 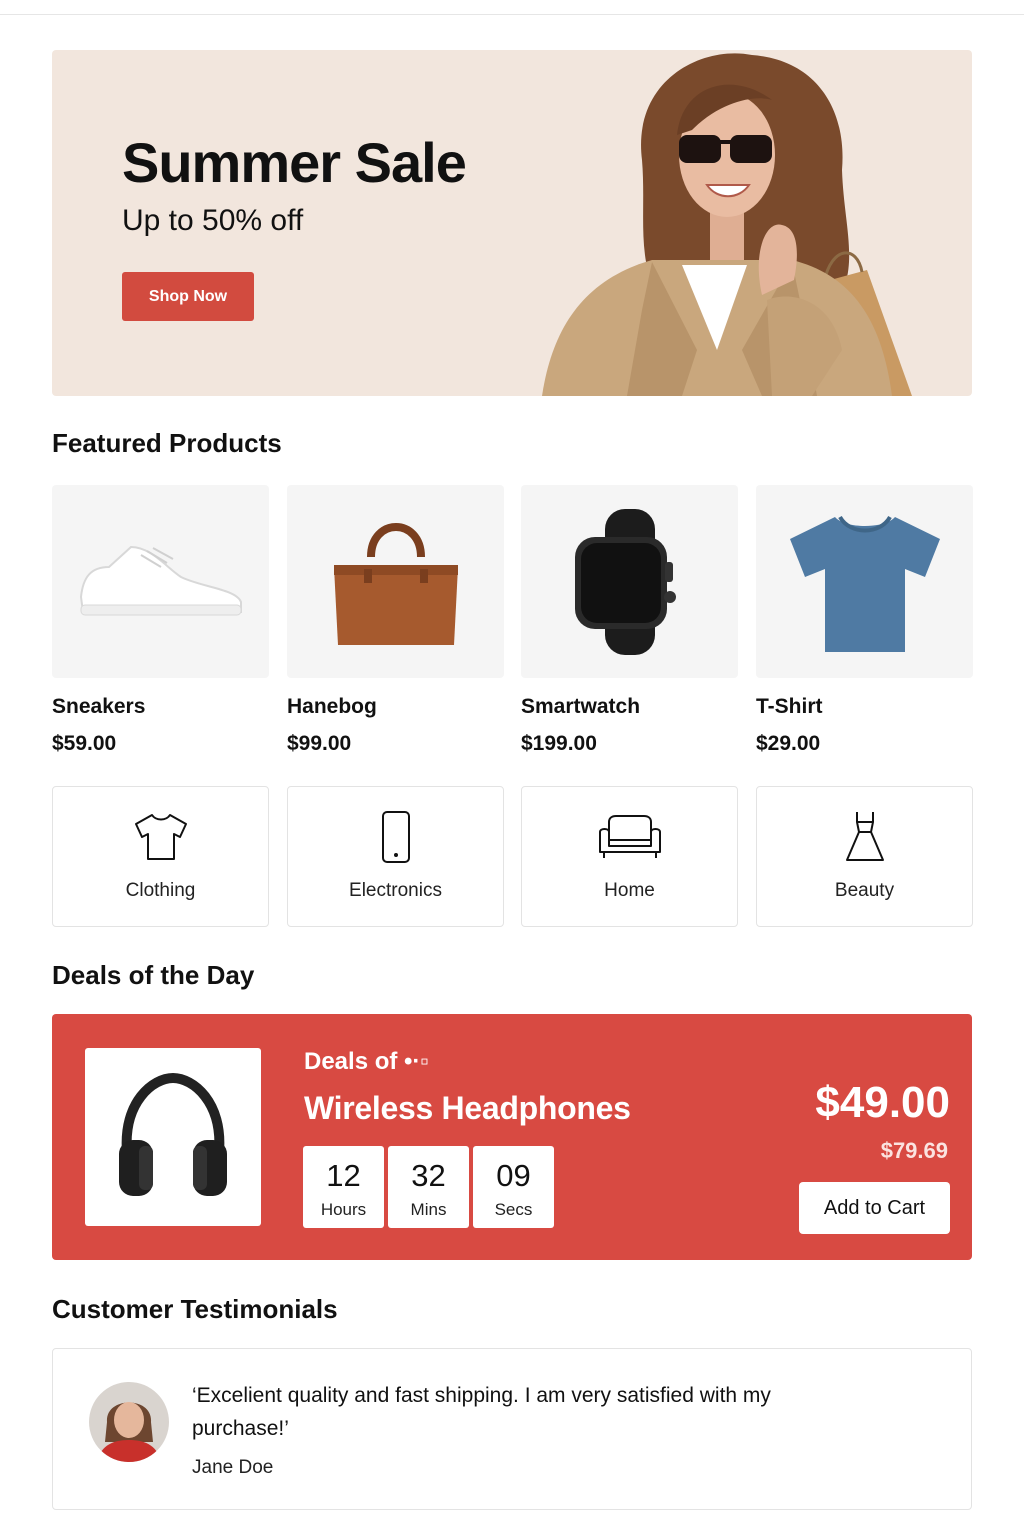 I want to click on dress-outline-icon, so click(x=865, y=837).